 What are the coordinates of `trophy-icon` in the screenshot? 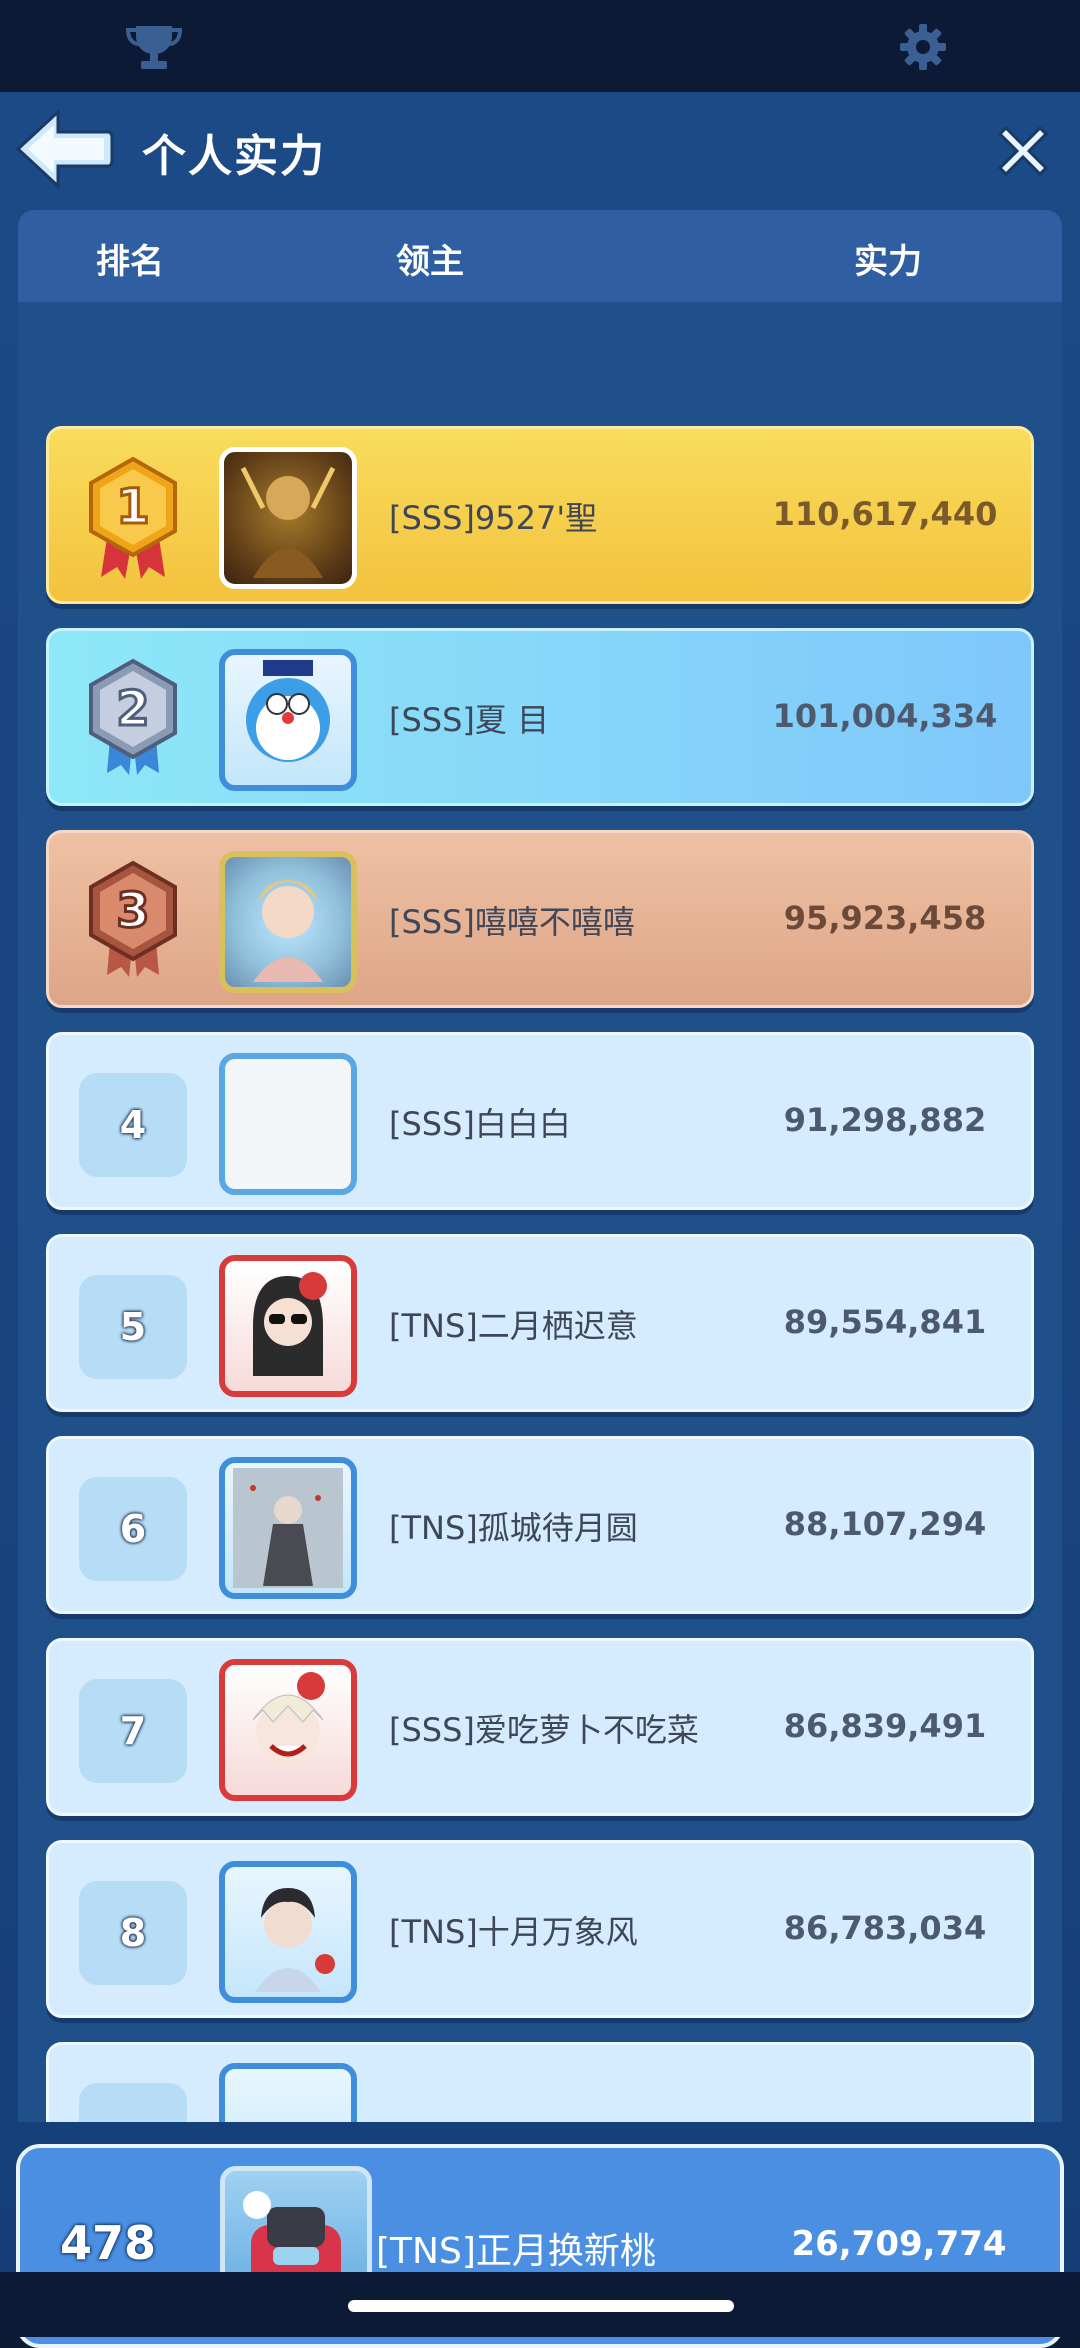 It's located at (154, 49).